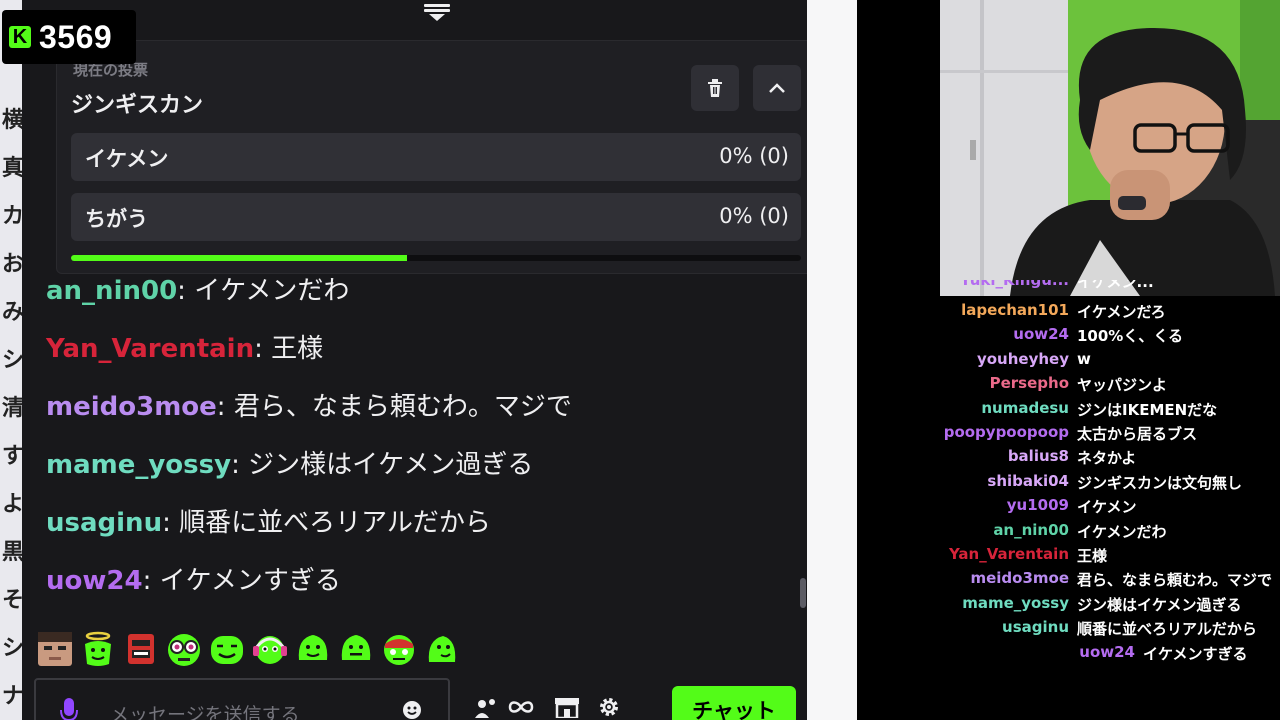 The image size is (1280, 720). Describe the element at coordinates (98, 649) in the screenshot. I see `emote-green-halo` at that location.